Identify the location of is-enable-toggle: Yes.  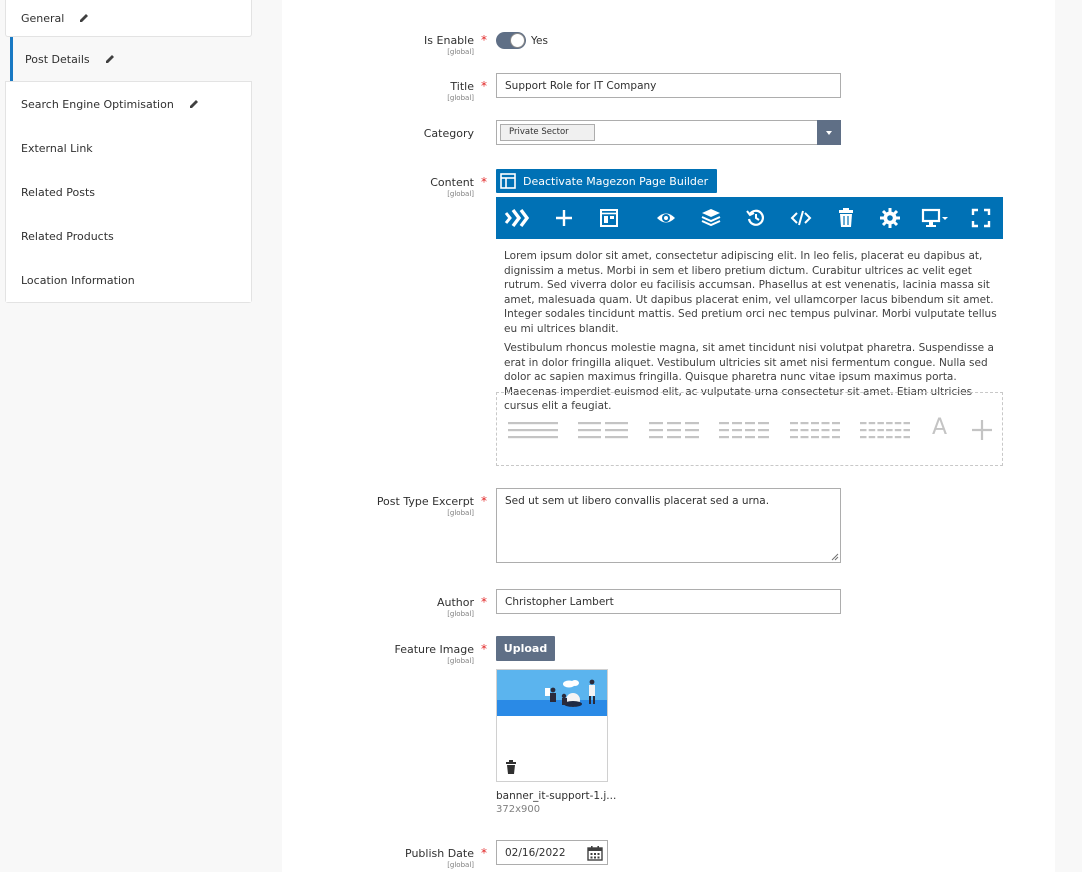
(522, 40).